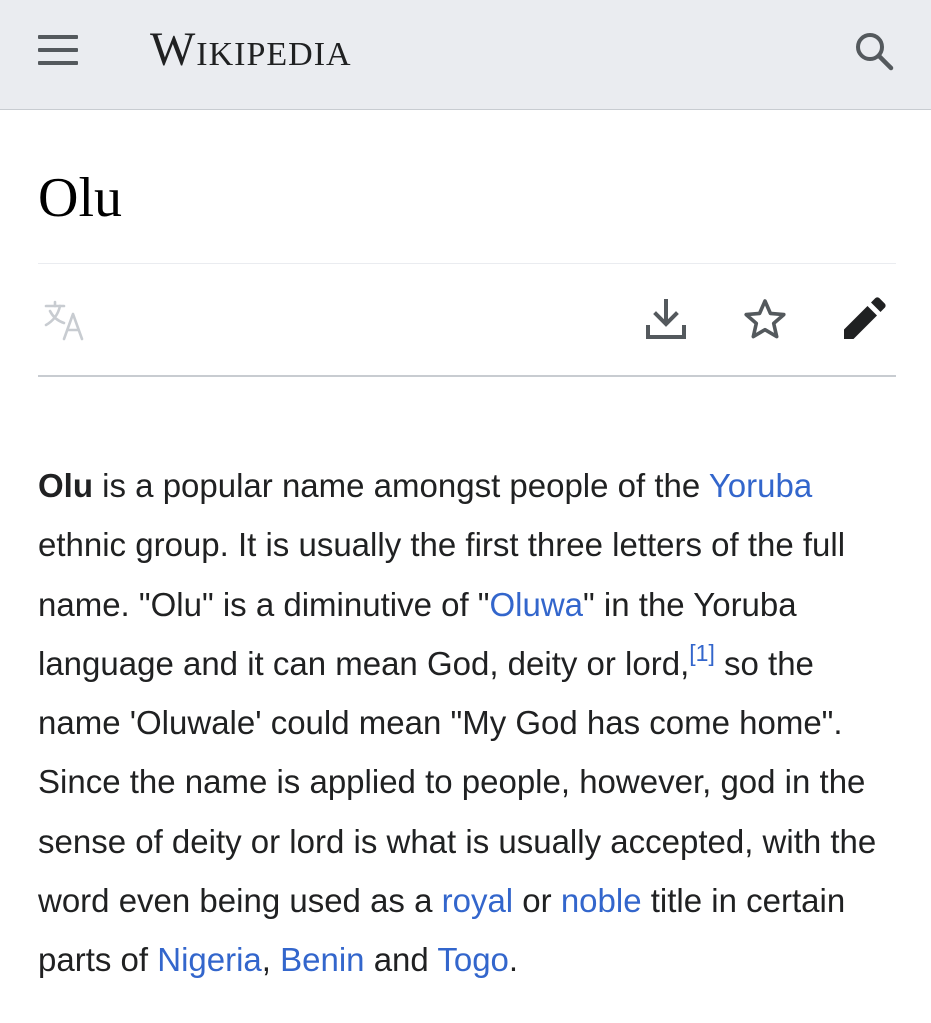 The height and width of the screenshot is (1023, 931). Describe the element at coordinates (874, 51) in the screenshot. I see `search-icon` at that location.